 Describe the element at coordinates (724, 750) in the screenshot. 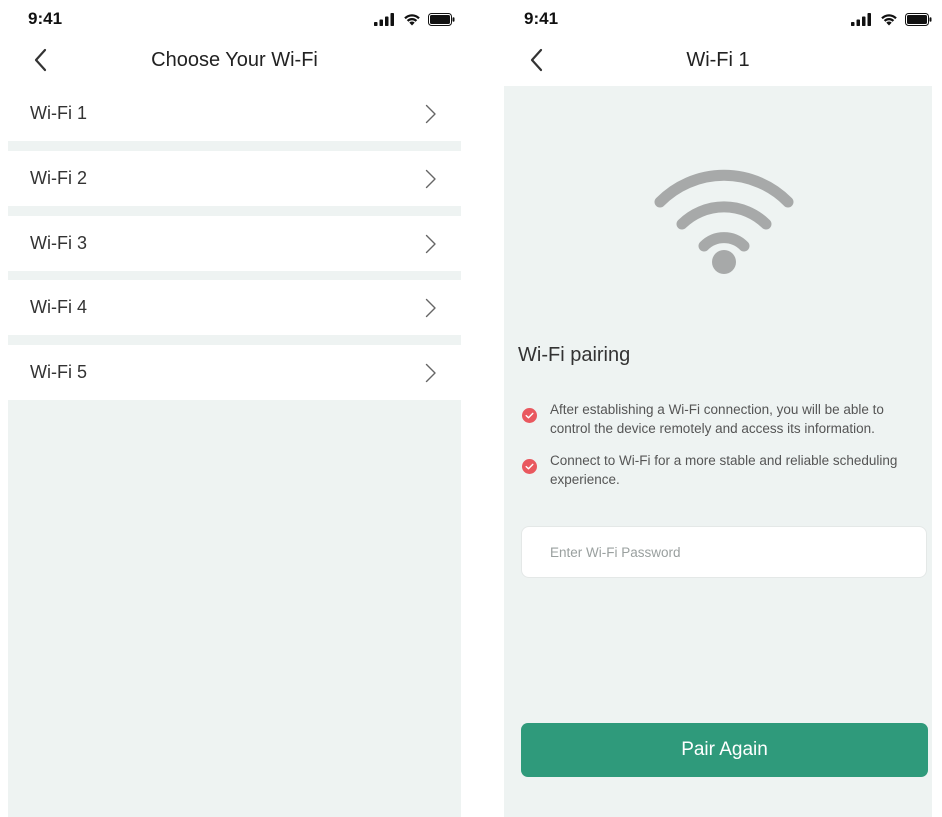

I see `pair-again-button: Pair Again` at that location.